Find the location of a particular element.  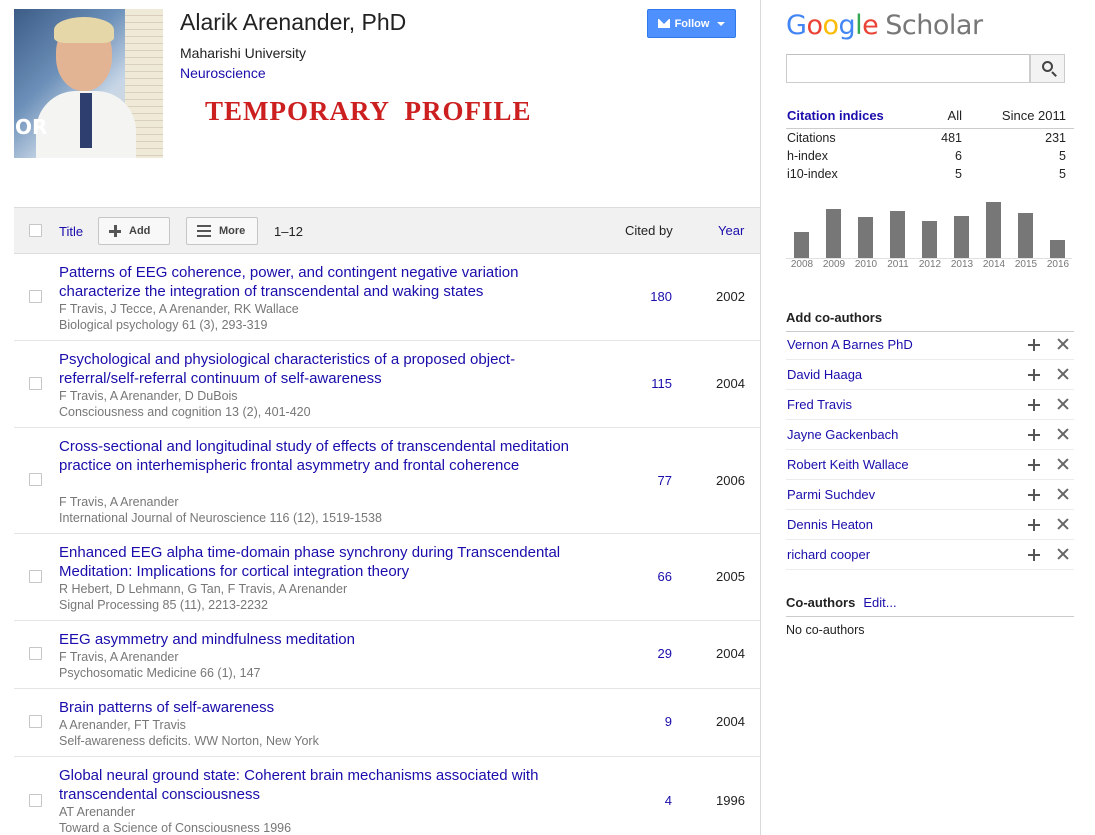

photo-background-text: OR is located at coordinates (31, 127).